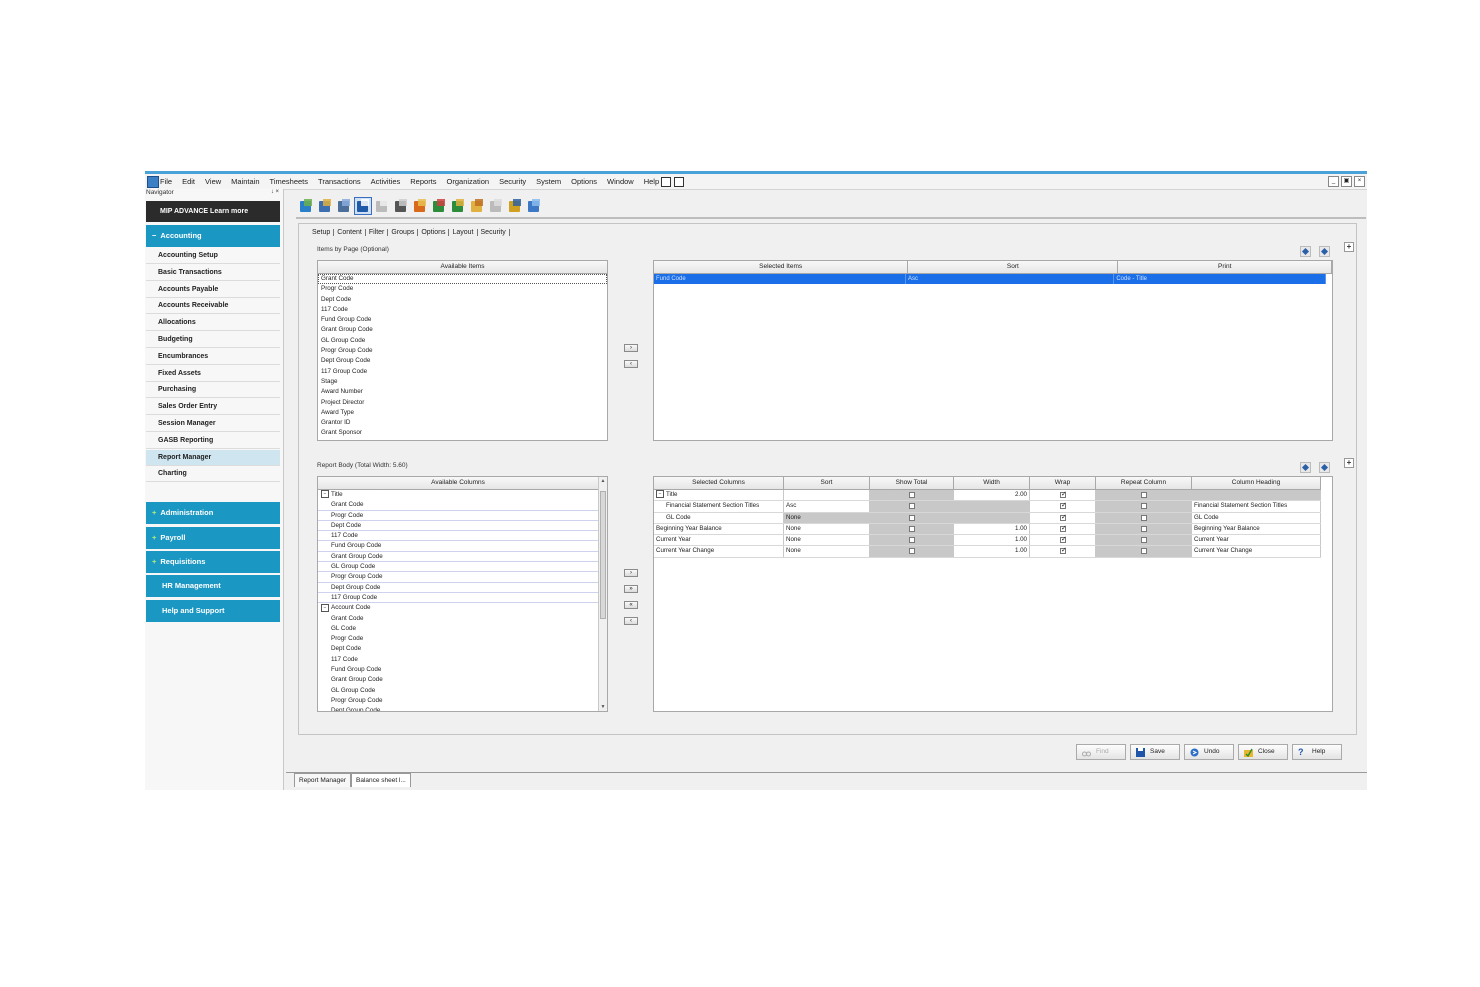  What do you see at coordinates (188, 181) in the screenshot?
I see `menu-edit: Edit` at bounding box center [188, 181].